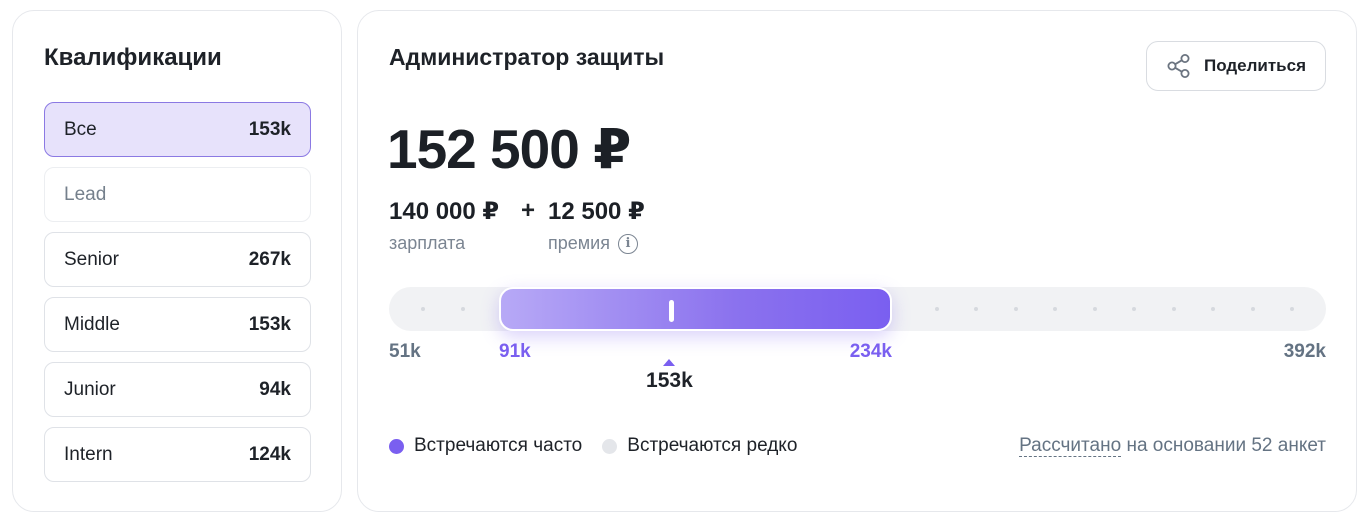  I want to click on range-low-label: 91k, so click(515, 351).